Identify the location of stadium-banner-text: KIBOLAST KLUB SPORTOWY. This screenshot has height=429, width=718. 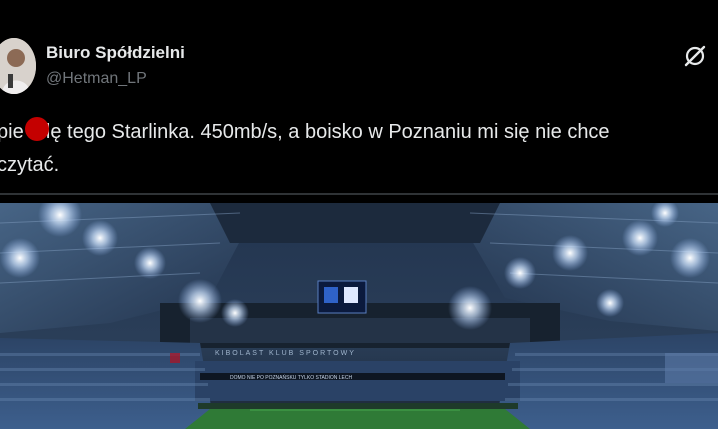
(285, 353).